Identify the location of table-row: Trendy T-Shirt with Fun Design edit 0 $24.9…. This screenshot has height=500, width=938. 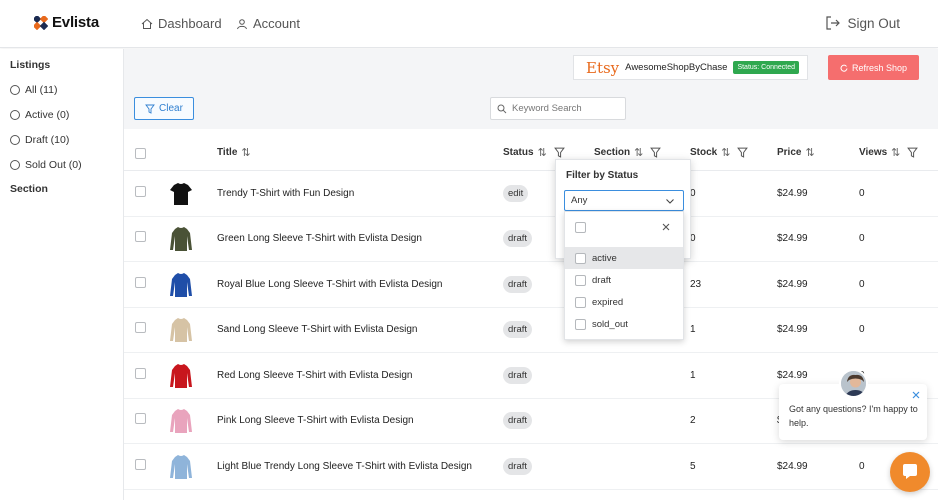
(531, 194).